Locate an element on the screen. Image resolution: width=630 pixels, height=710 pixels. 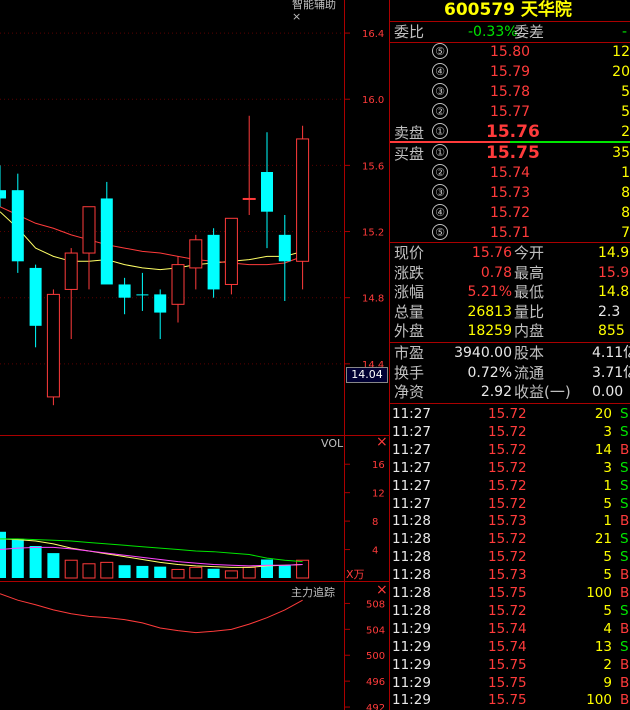
ask-row: ② 15.77 5 is located at coordinates (510, 112).